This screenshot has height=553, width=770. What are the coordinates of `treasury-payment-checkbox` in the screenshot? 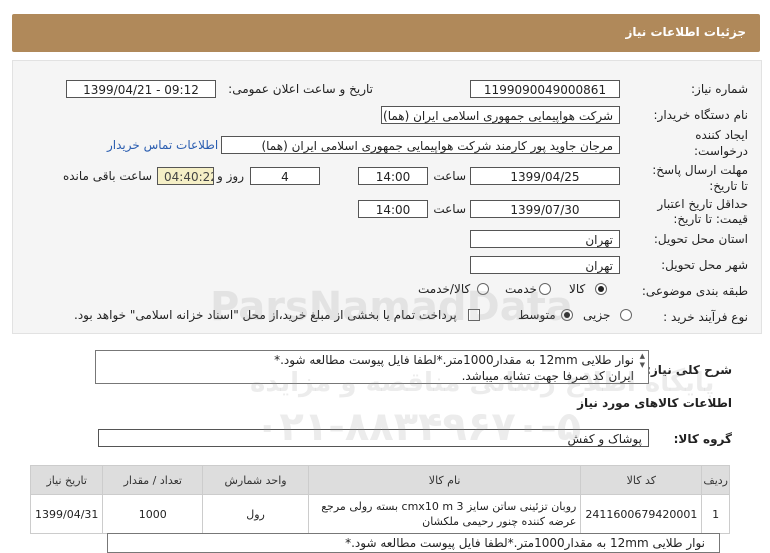 It's located at (474, 315).